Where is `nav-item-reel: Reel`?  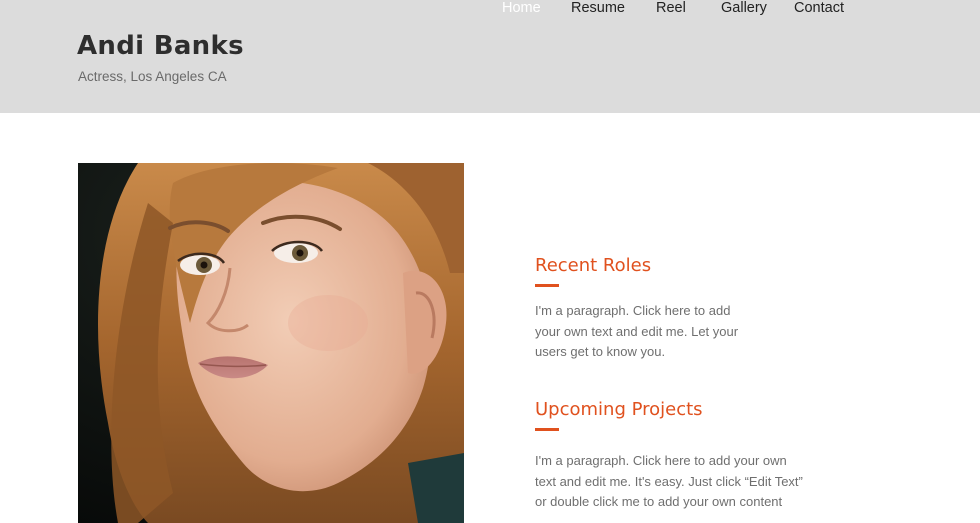
nav-item-reel: Reel is located at coordinates (671, 8).